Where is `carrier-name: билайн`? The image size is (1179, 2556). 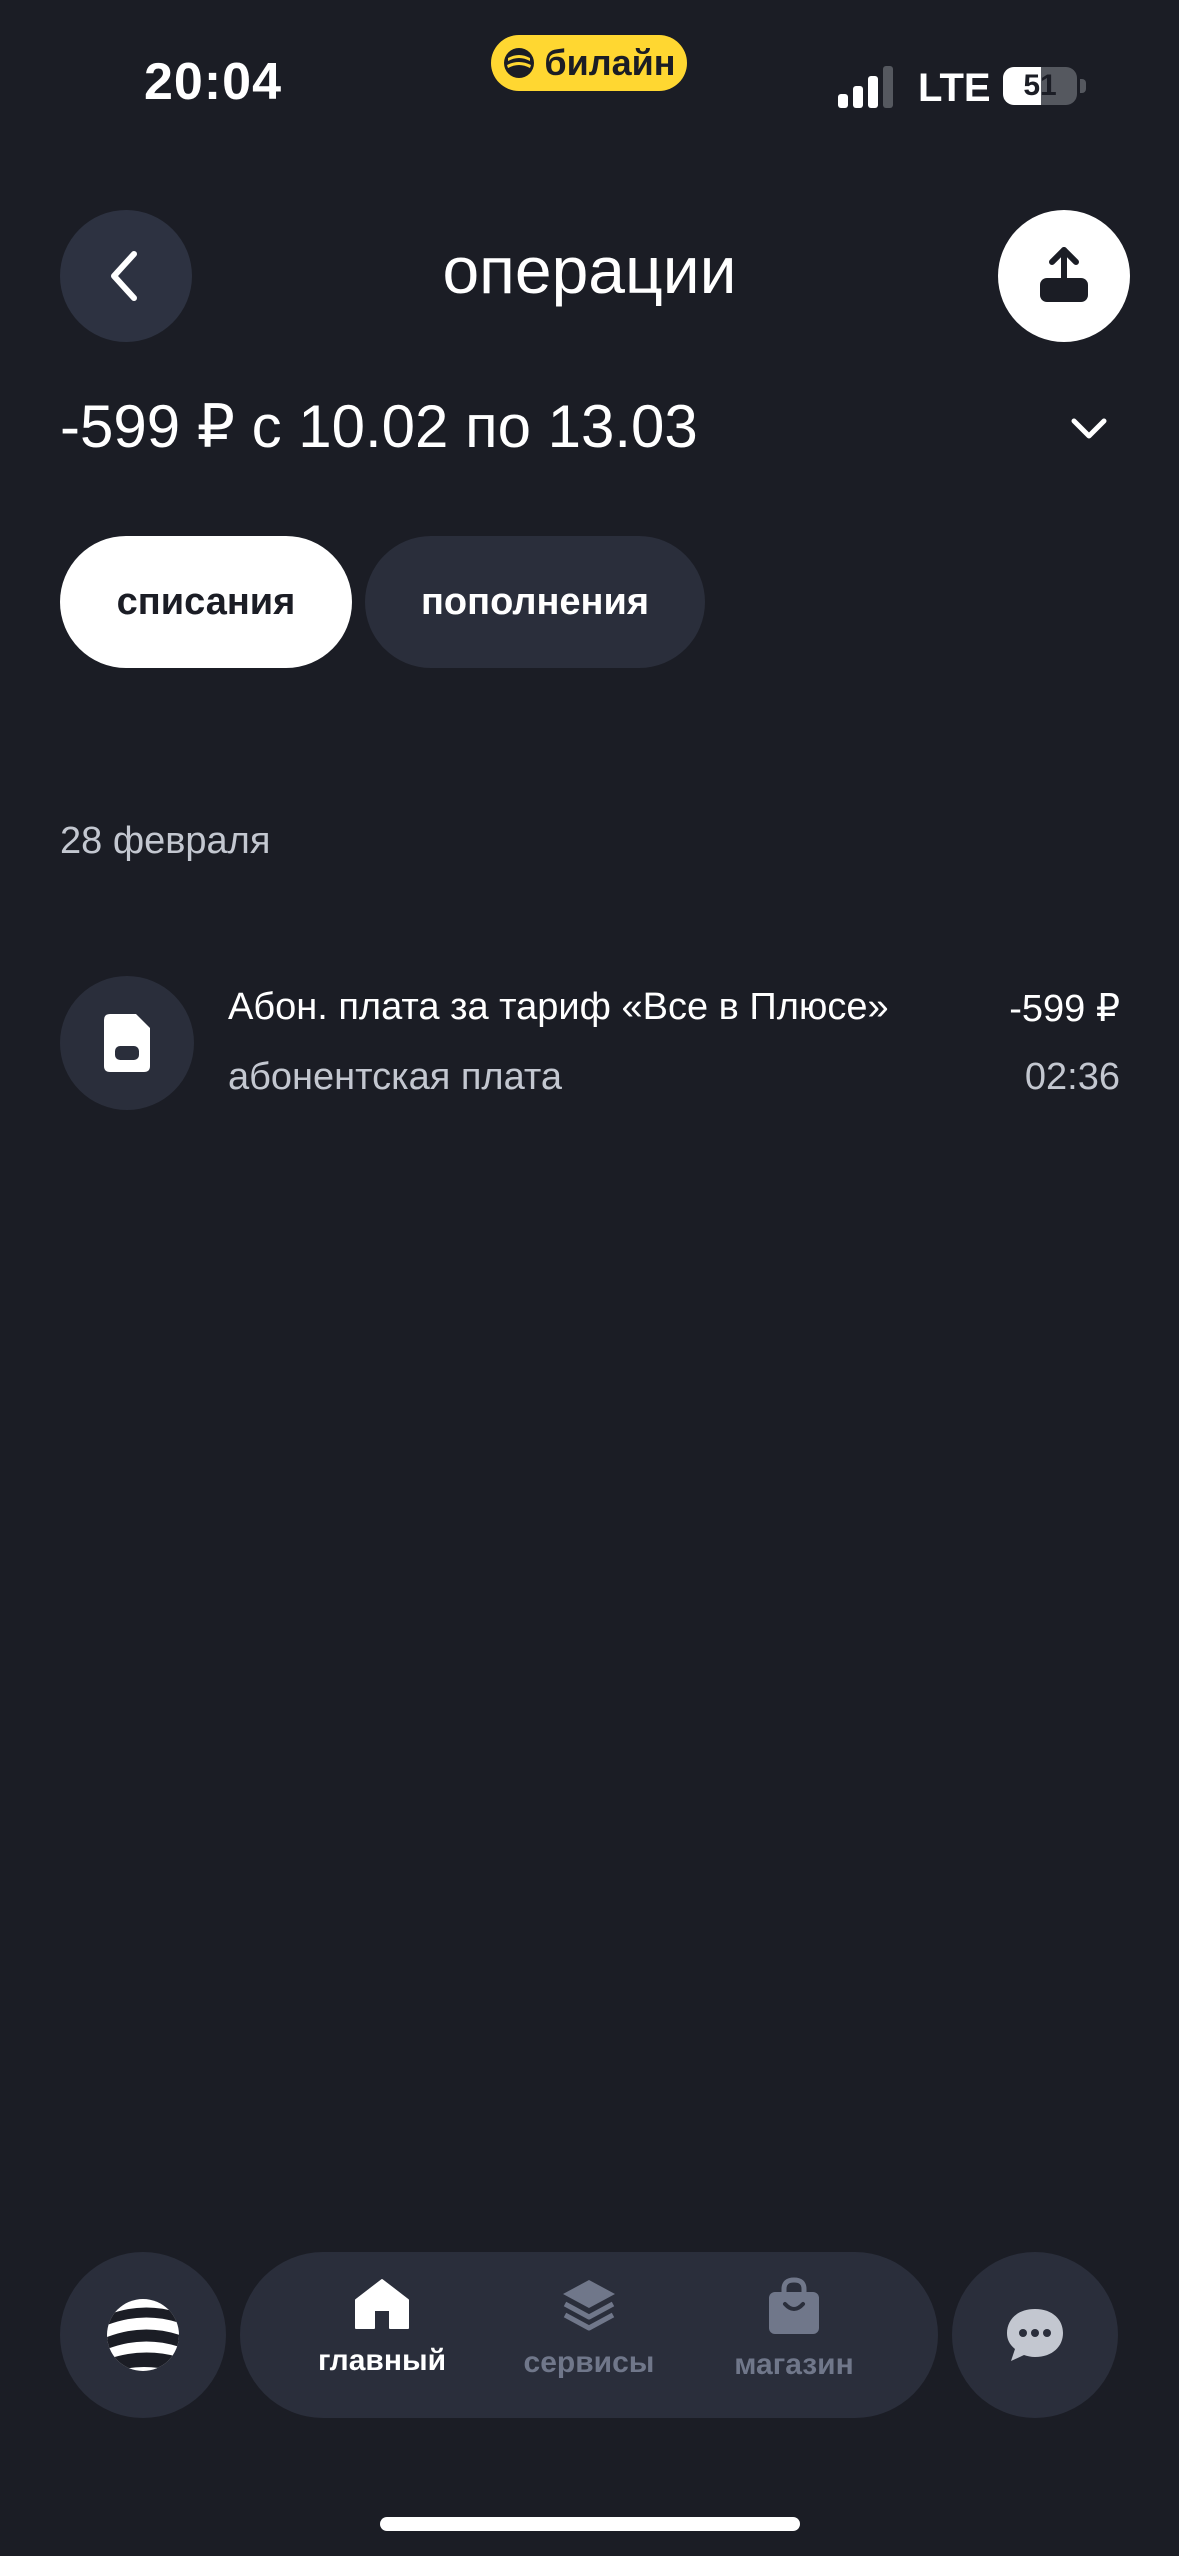 carrier-name: билайн is located at coordinates (610, 62).